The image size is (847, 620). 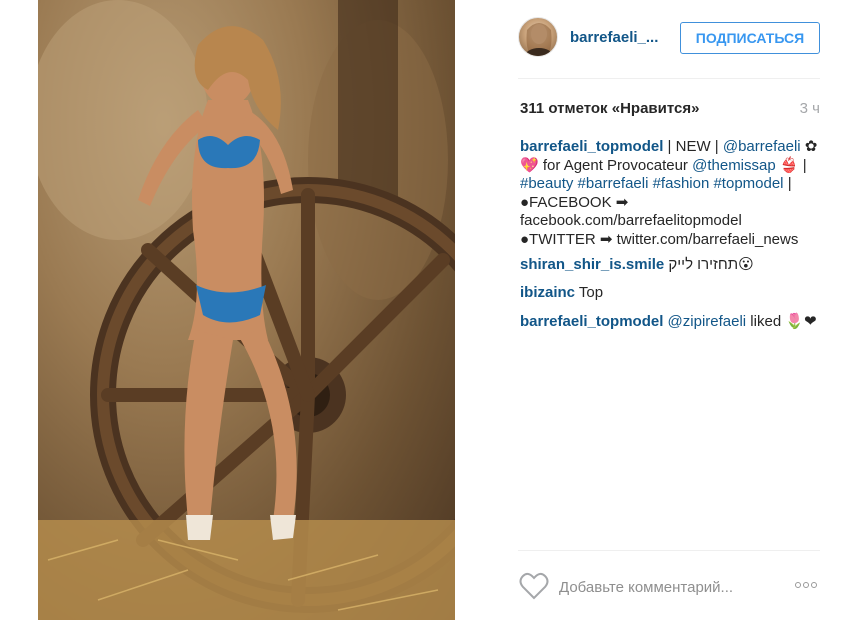 I want to click on comment-username: barrefaeli_topmodel, so click(x=591, y=321).